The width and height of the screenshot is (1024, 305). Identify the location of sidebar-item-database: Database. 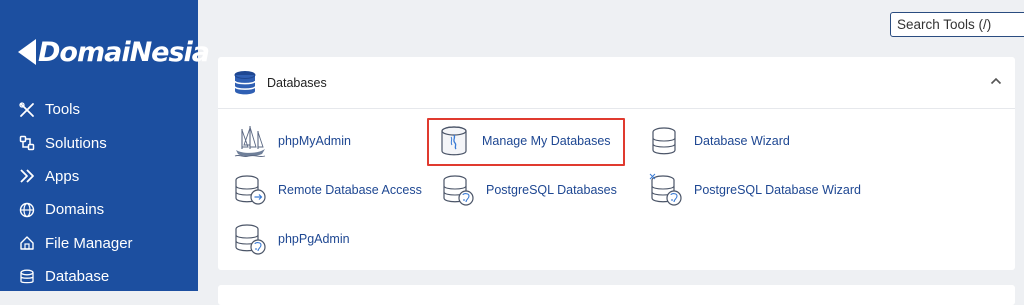
(75, 276).